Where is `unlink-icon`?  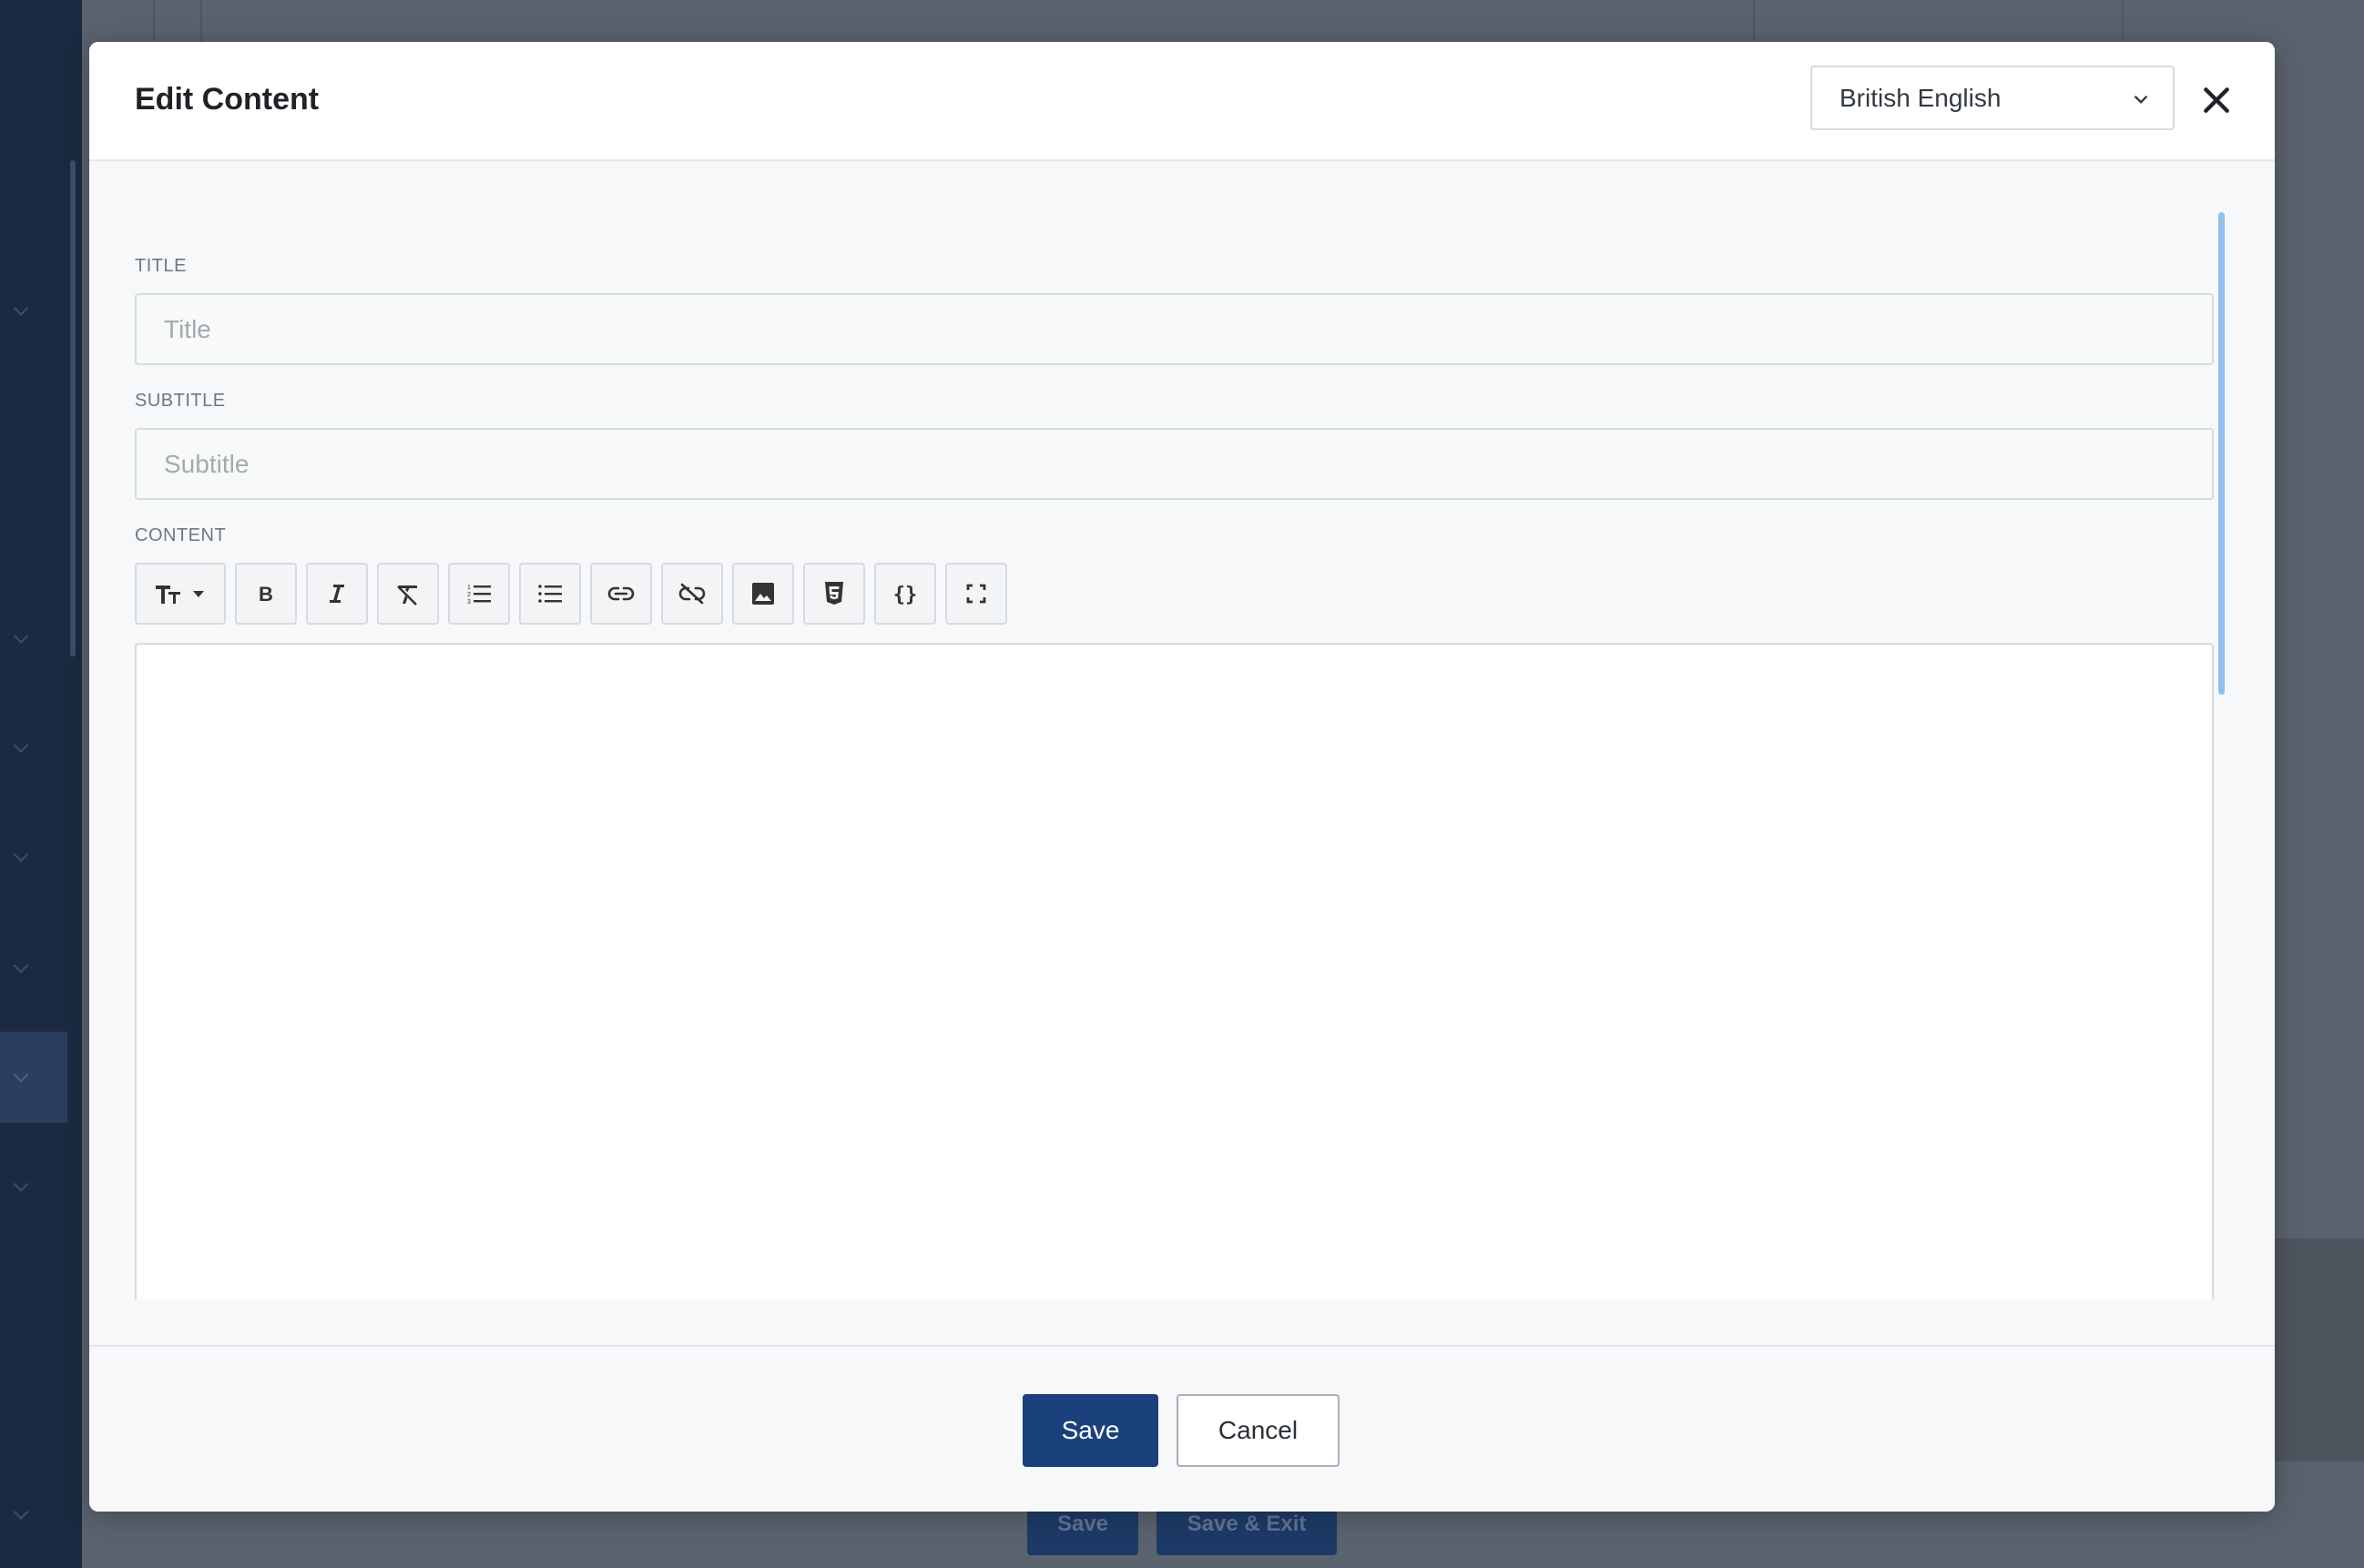
unlink-icon is located at coordinates (692, 594).